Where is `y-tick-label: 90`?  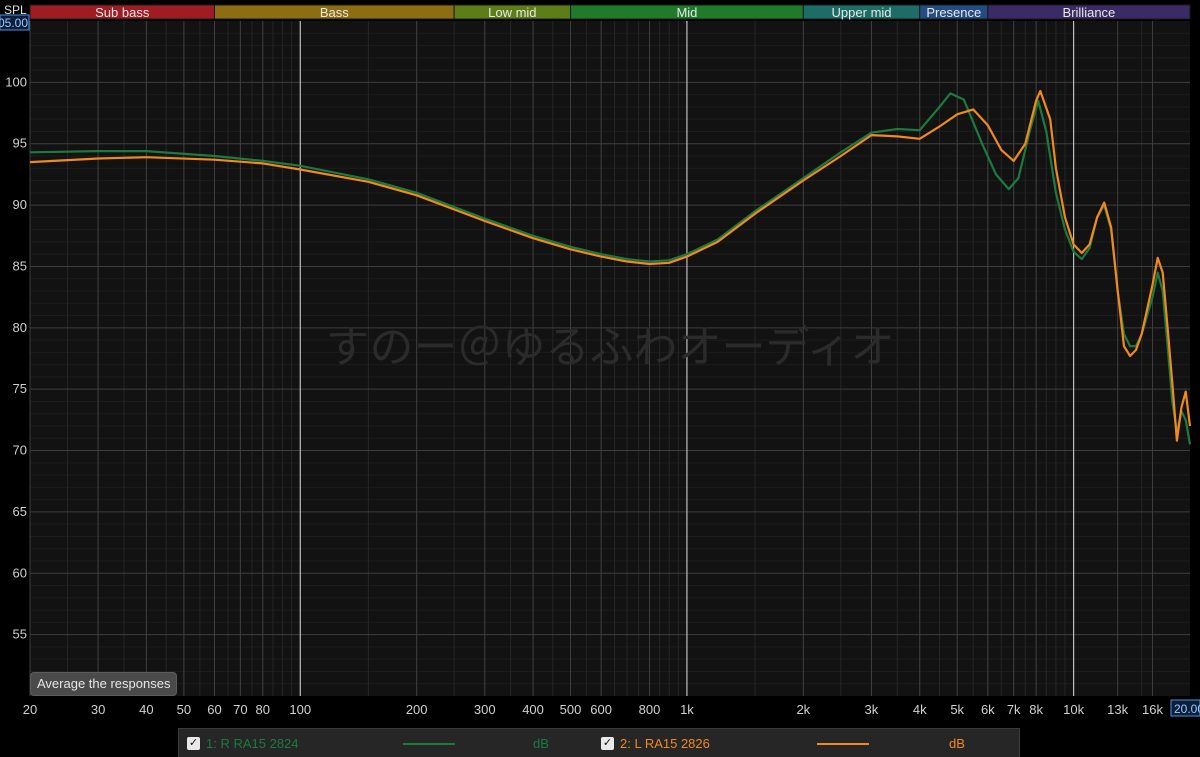 y-tick-label: 90 is located at coordinates (20, 204).